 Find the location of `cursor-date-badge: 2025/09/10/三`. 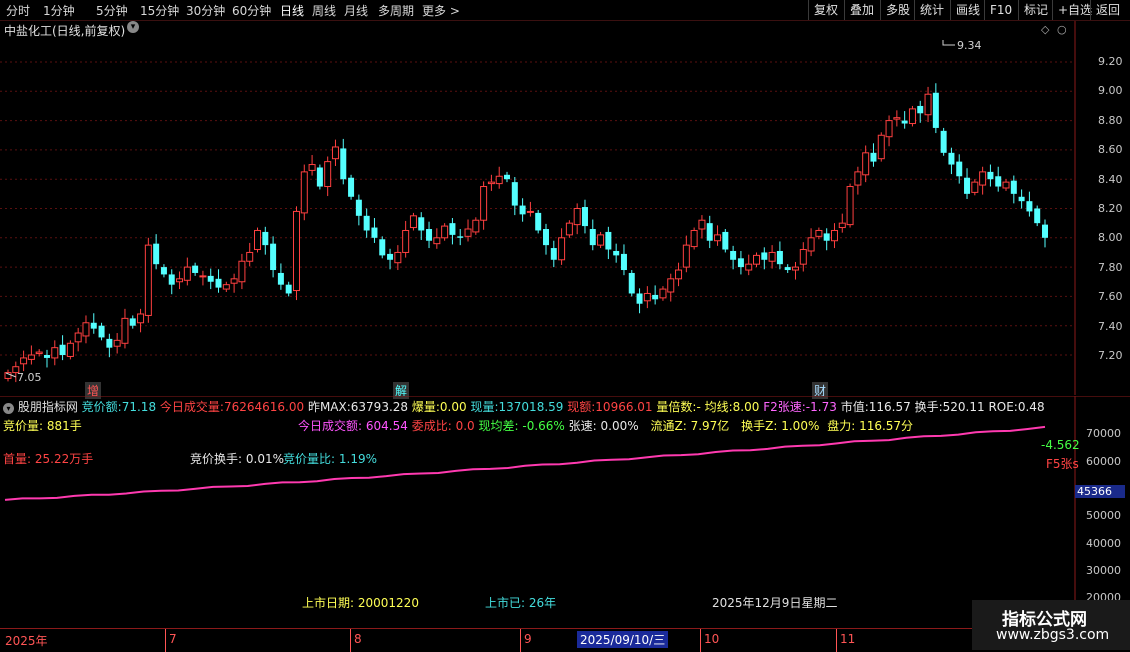

cursor-date-badge: 2025/09/10/三 is located at coordinates (623, 639).